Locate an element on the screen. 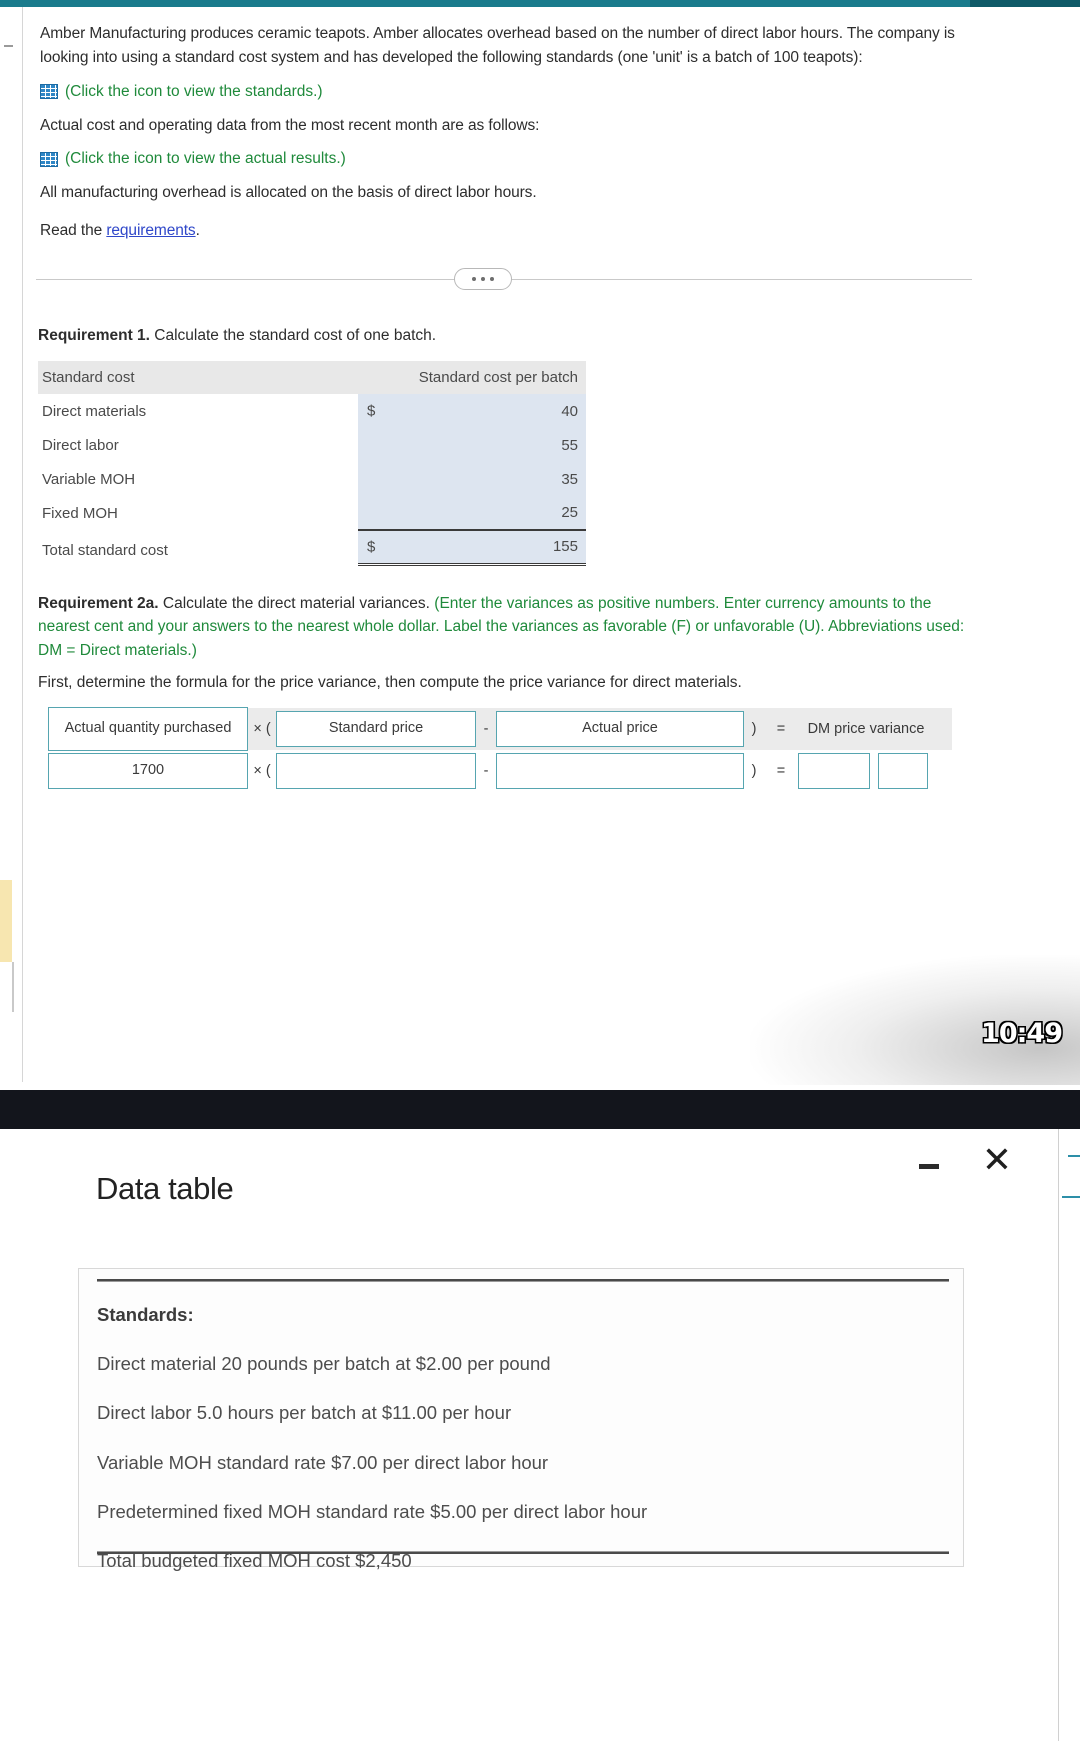  table-row: Fixed MOH 25 is located at coordinates (312, 513).